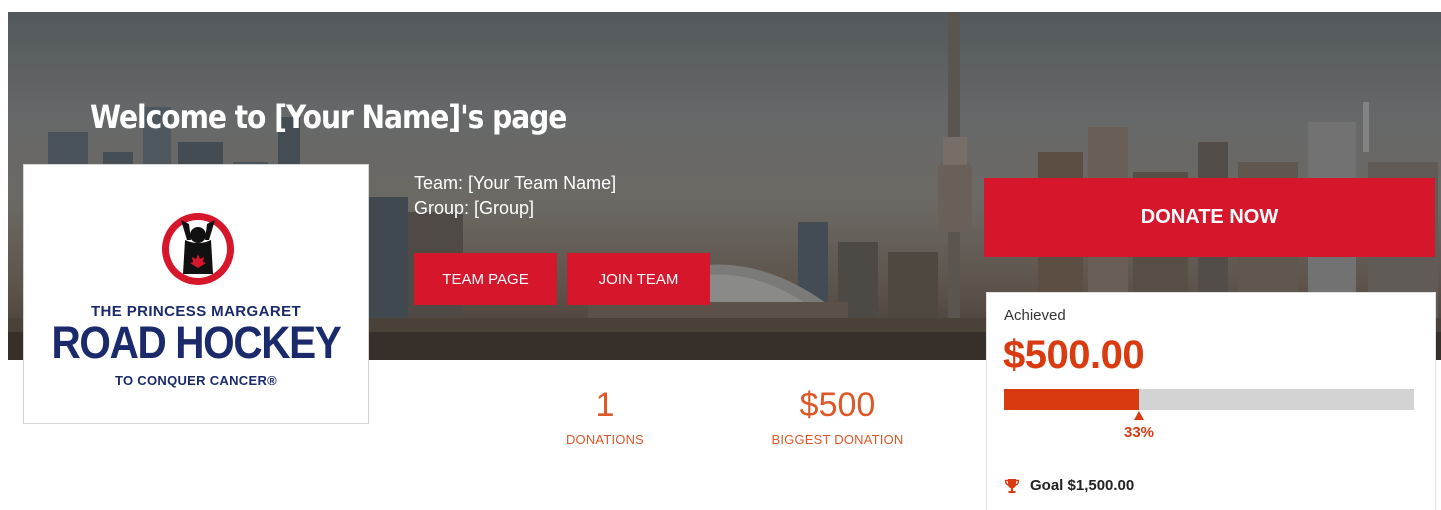  I want to click on page-title: Welcome to [Your Name]'s page, so click(328, 117).